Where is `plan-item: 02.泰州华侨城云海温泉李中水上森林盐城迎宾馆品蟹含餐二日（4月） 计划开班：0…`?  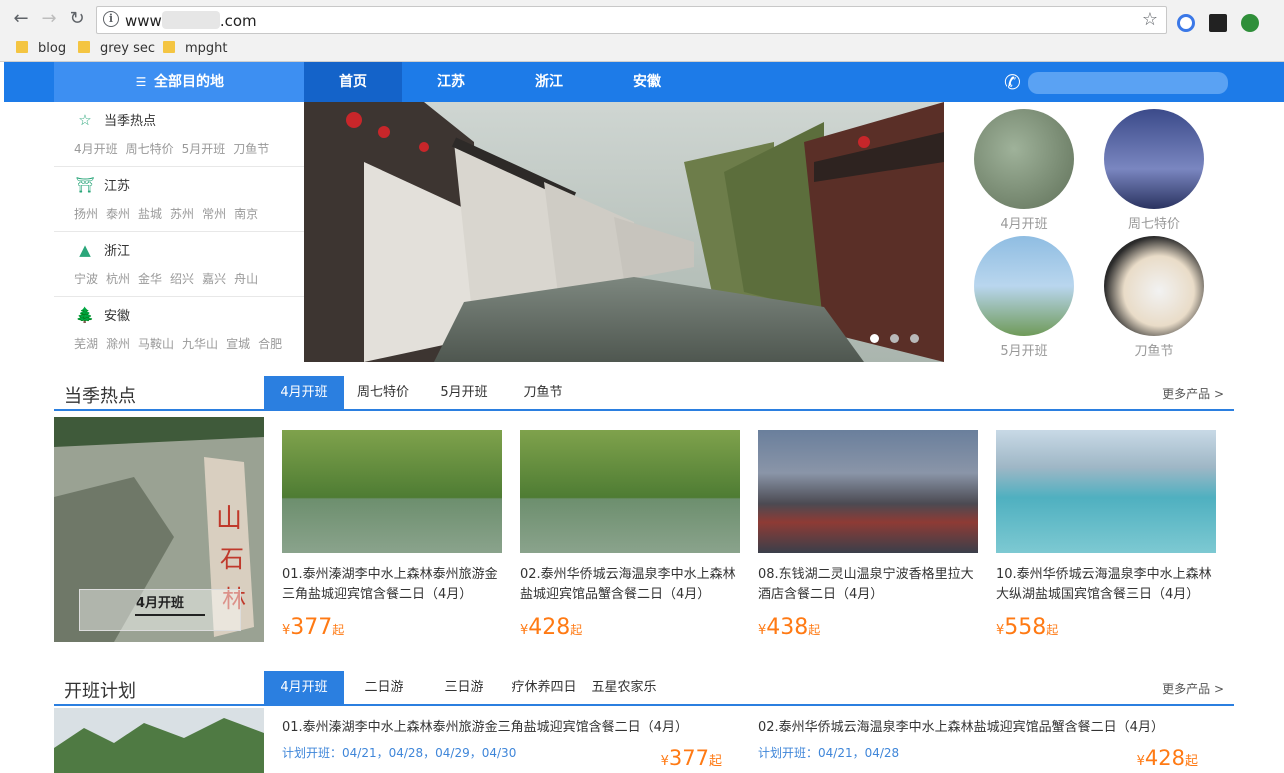 plan-item: 02.泰州华侨城云海温泉李中水上森林盐城迎宾馆品蟹含餐二日（4月） 计划开班：0… is located at coordinates (978, 744).